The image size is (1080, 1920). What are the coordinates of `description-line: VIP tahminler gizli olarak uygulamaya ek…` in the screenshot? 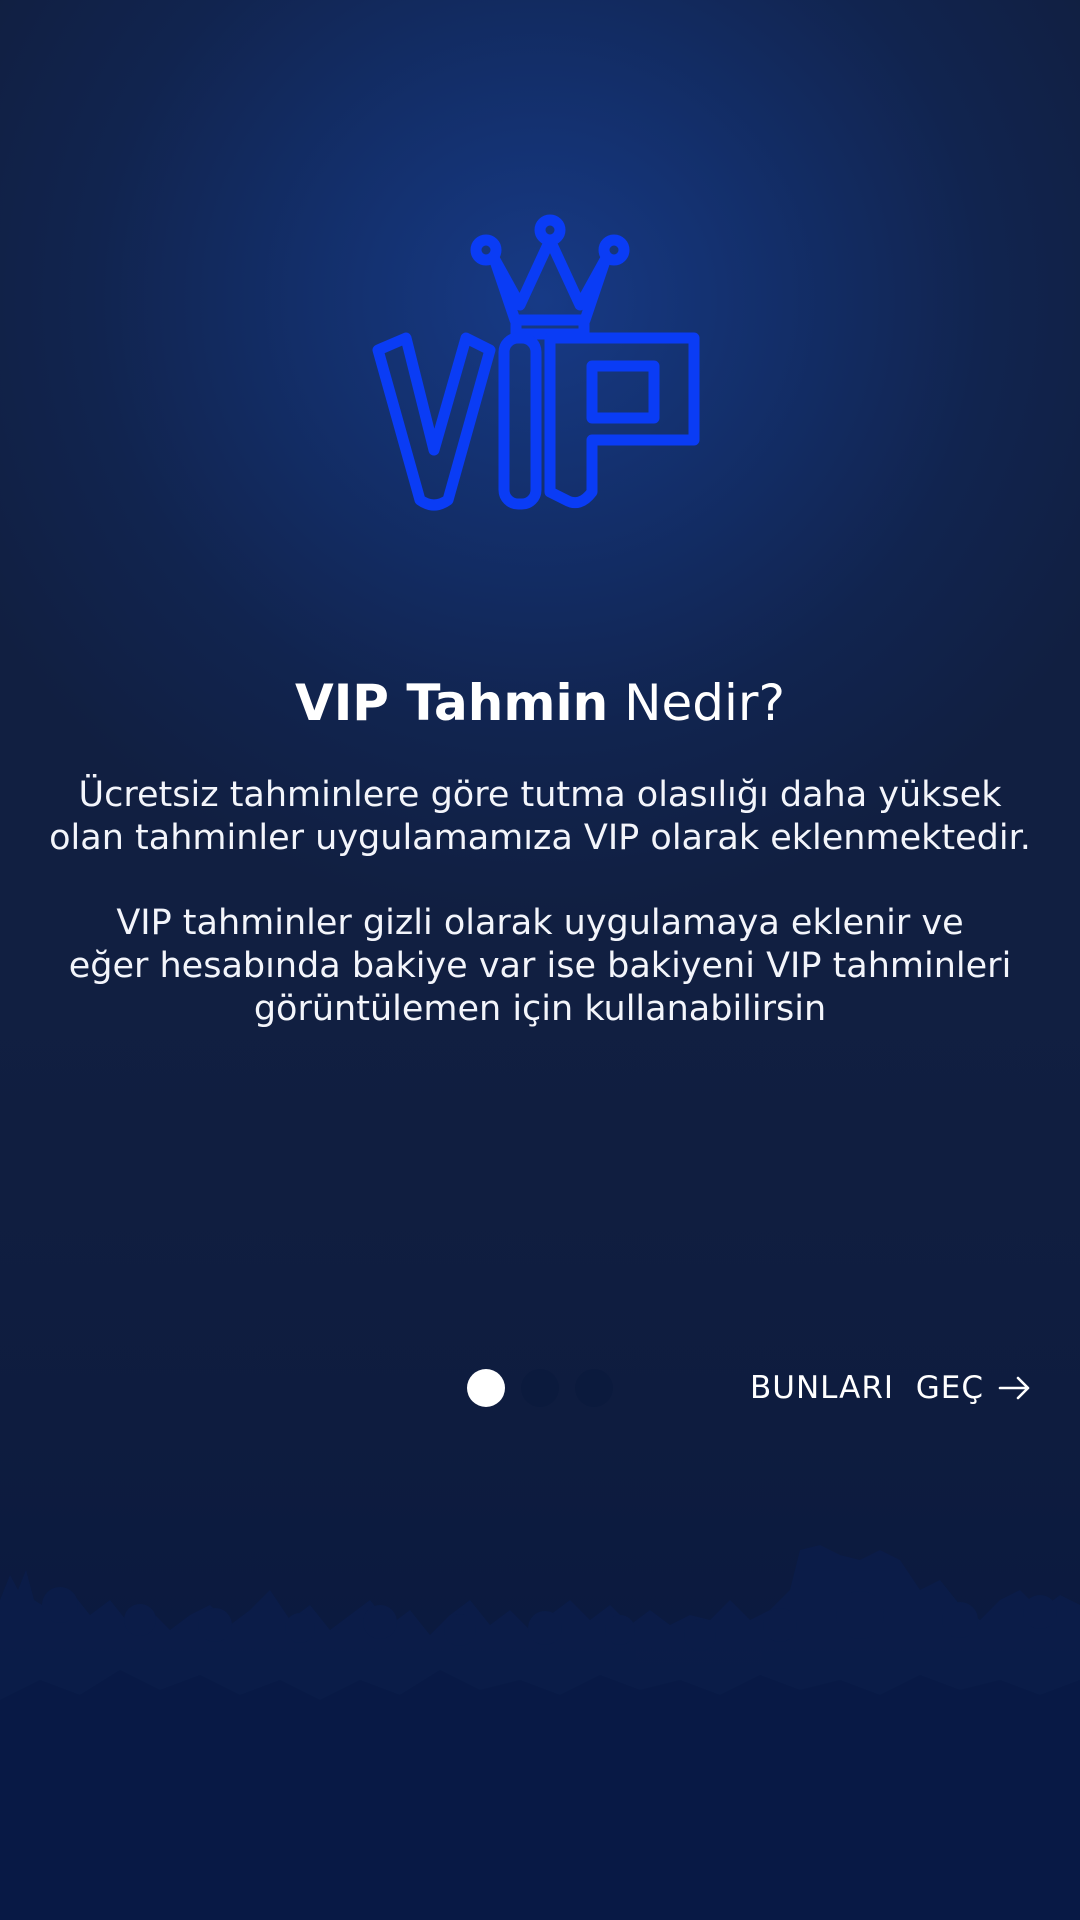 It's located at (540, 923).